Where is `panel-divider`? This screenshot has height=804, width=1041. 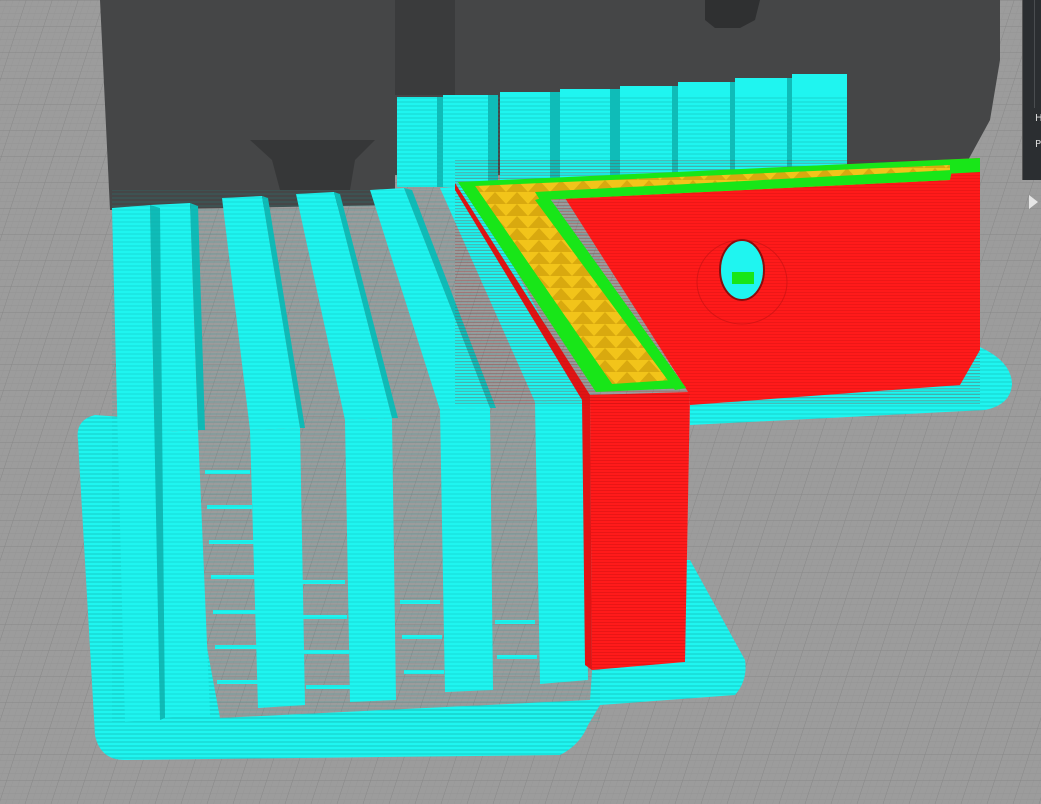
panel-divider is located at coordinates (1034, 54).